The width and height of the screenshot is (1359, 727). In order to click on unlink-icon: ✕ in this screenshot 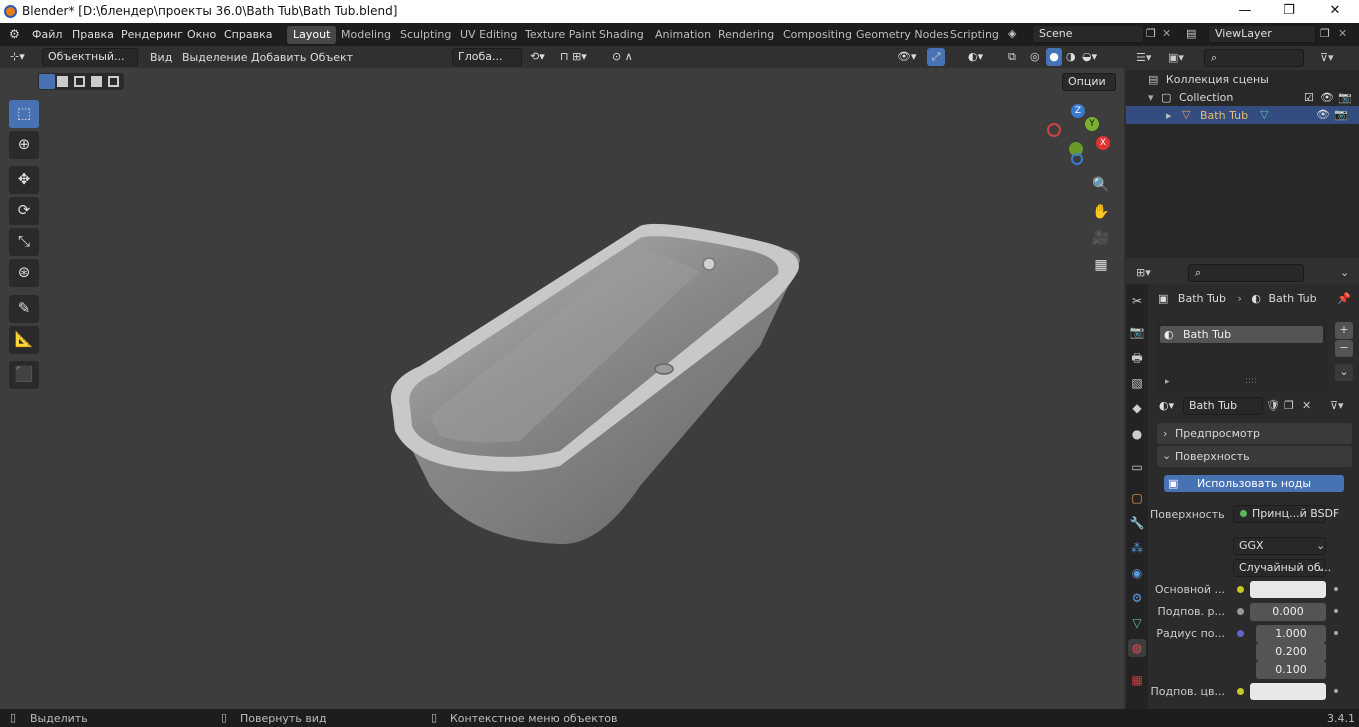, I will do `click(1306, 405)`.